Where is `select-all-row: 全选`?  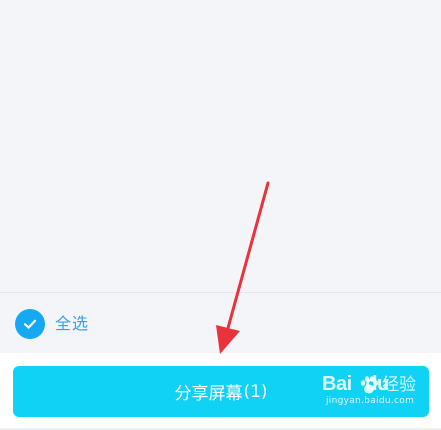 select-all-row: 全选 is located at coordinates (220, 323).